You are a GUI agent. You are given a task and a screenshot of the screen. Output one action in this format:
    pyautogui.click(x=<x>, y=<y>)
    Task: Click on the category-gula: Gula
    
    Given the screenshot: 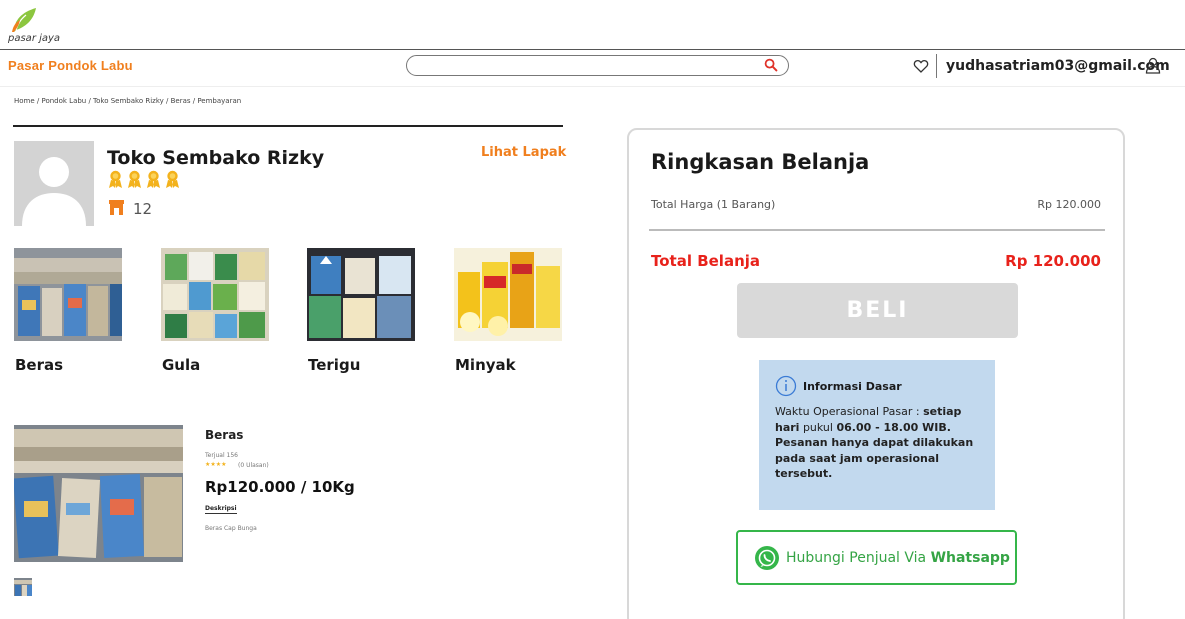 What is the action you would take?
    pyautogui.click(x=215, y=311)
    